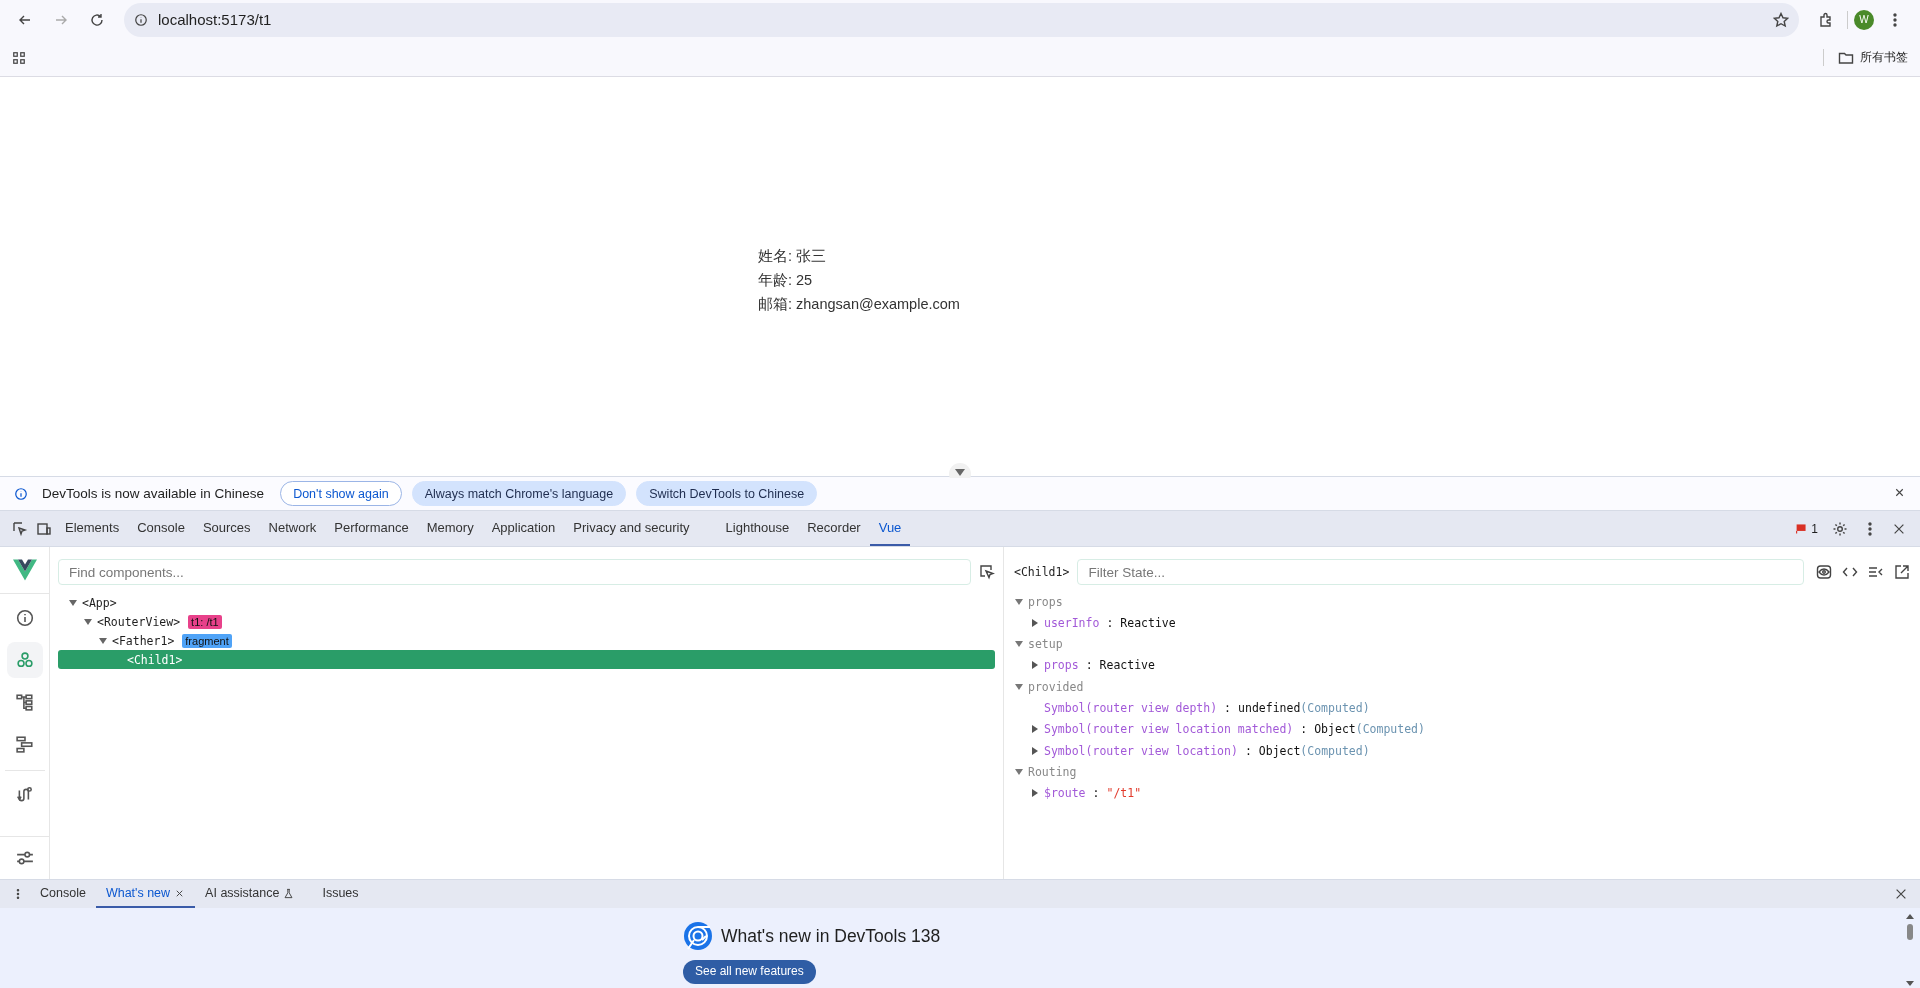  I want to click on devtools-tab: Sources, so click(226, 528).